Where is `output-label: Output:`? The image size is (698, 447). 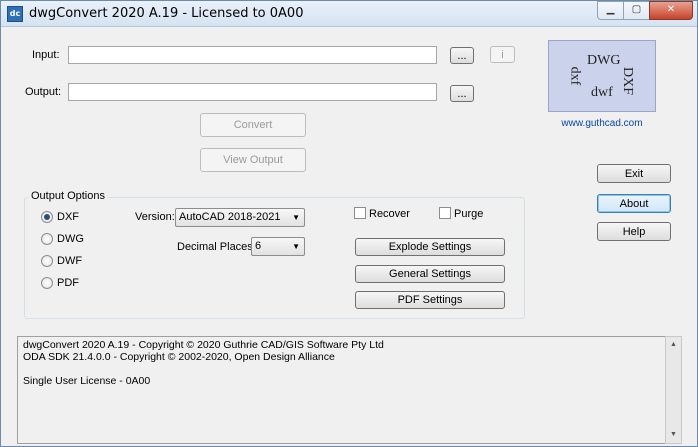 output-label: Output: is located at coordinates (43, 92).